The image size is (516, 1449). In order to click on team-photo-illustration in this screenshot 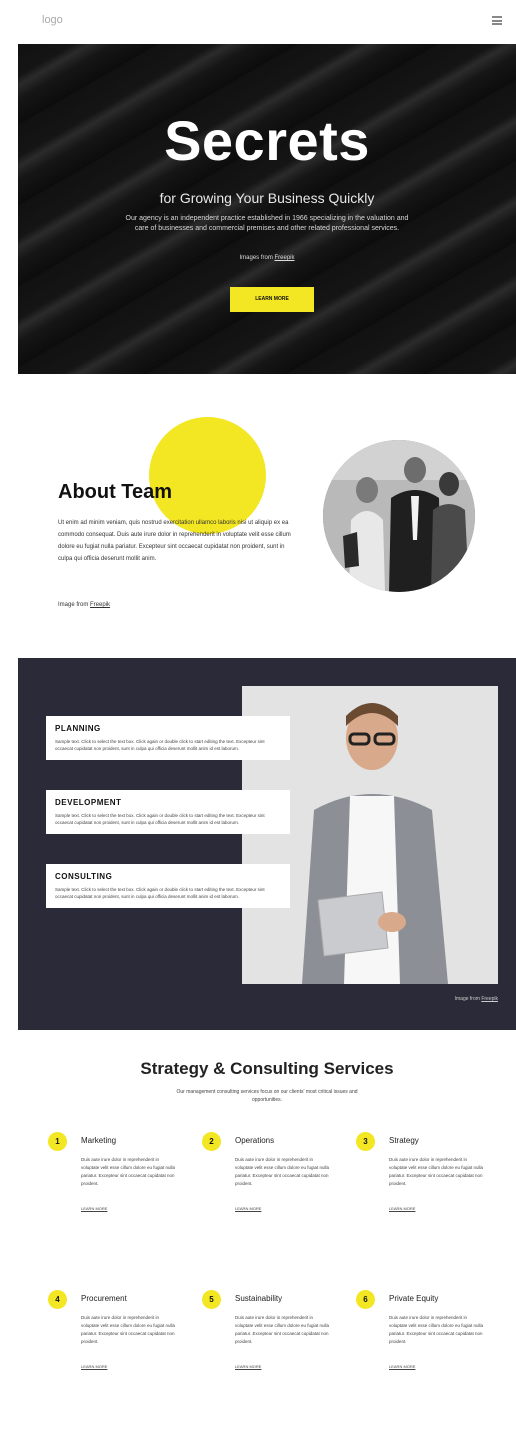, I will do `click(399, 516)`.